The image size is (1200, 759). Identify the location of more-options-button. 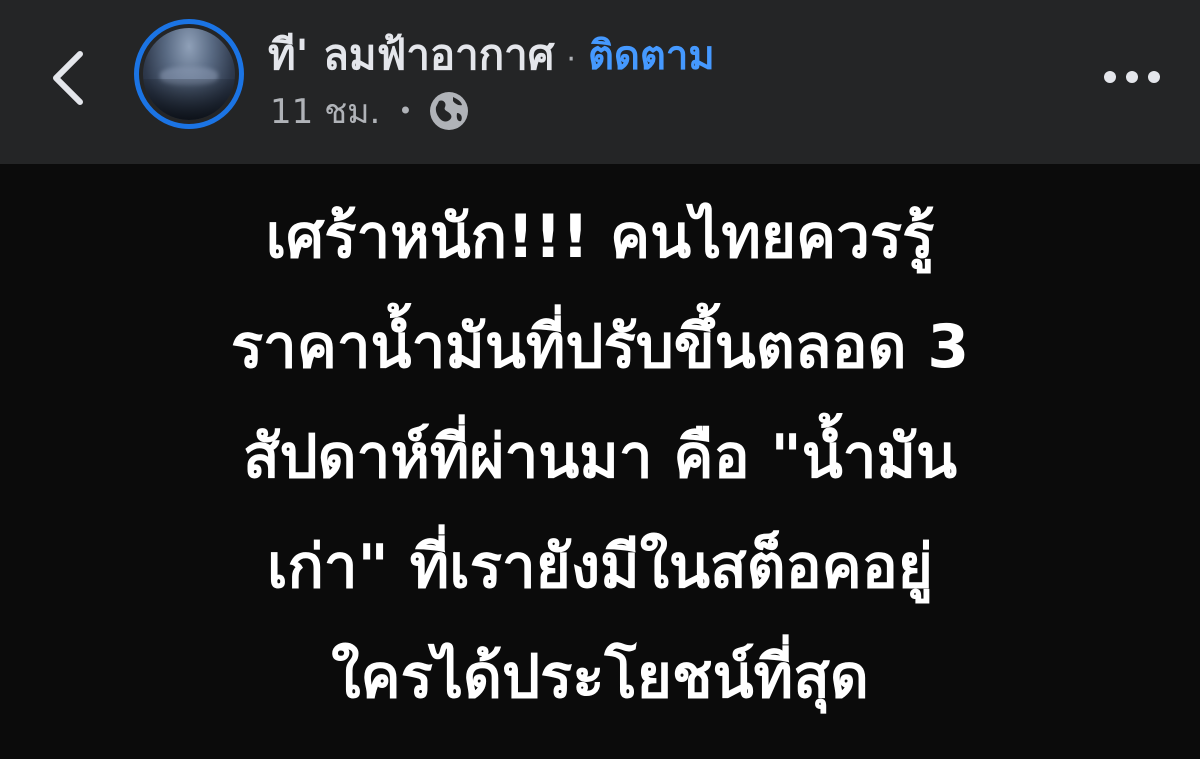
(1132, 77).